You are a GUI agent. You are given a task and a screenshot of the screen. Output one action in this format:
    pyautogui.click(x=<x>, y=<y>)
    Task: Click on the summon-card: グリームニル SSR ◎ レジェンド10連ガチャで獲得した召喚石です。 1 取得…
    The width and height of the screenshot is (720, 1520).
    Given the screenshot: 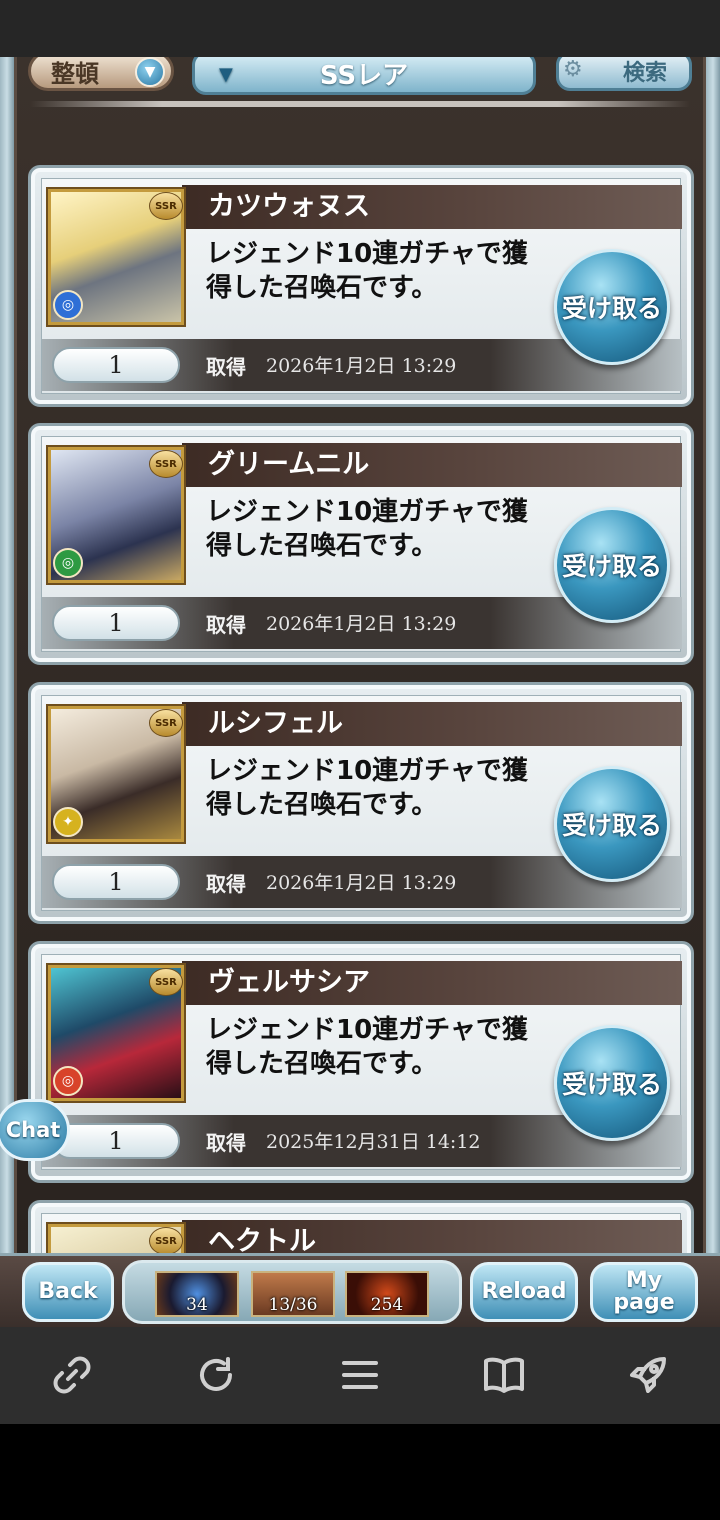 What is the action you would take?
    pyautogui.click(x=361, y=544)
    